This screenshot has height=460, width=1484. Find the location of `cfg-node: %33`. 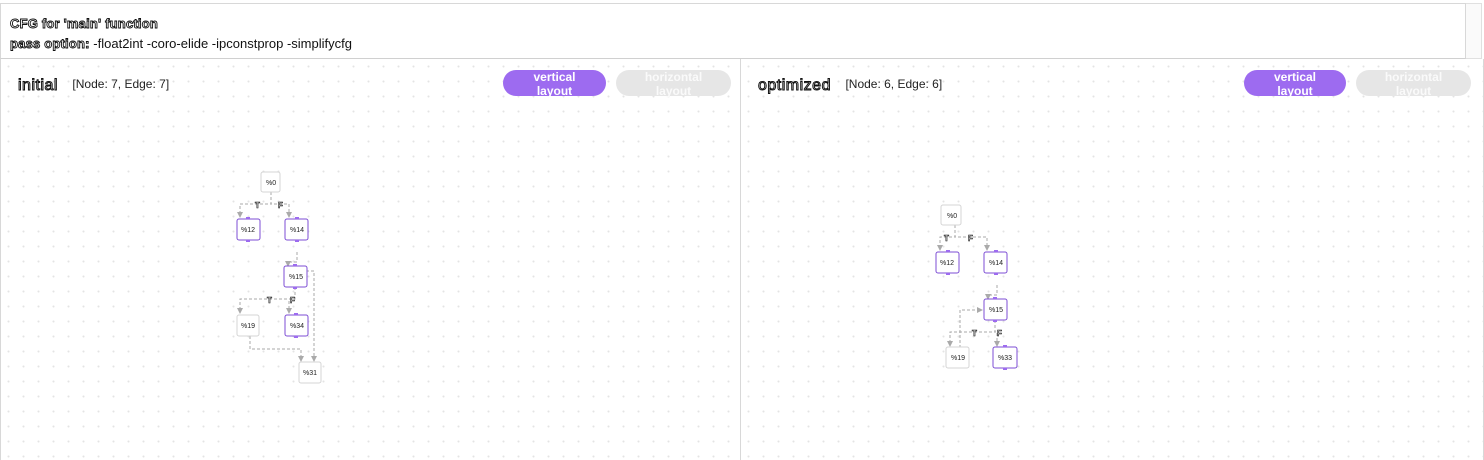

cfg-node: %33 is located at coordinates (1005, 357).